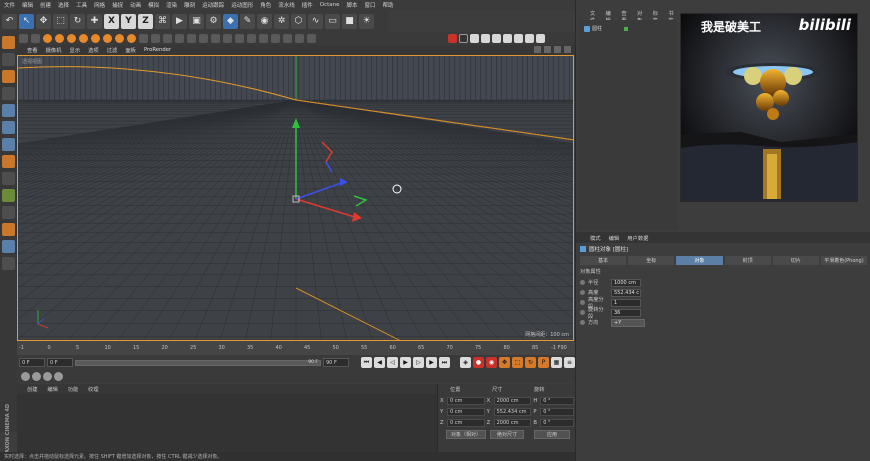  Describe the element at coordinates (626, 28) in the screenshot. I see `visibility-check-icon` at that location.